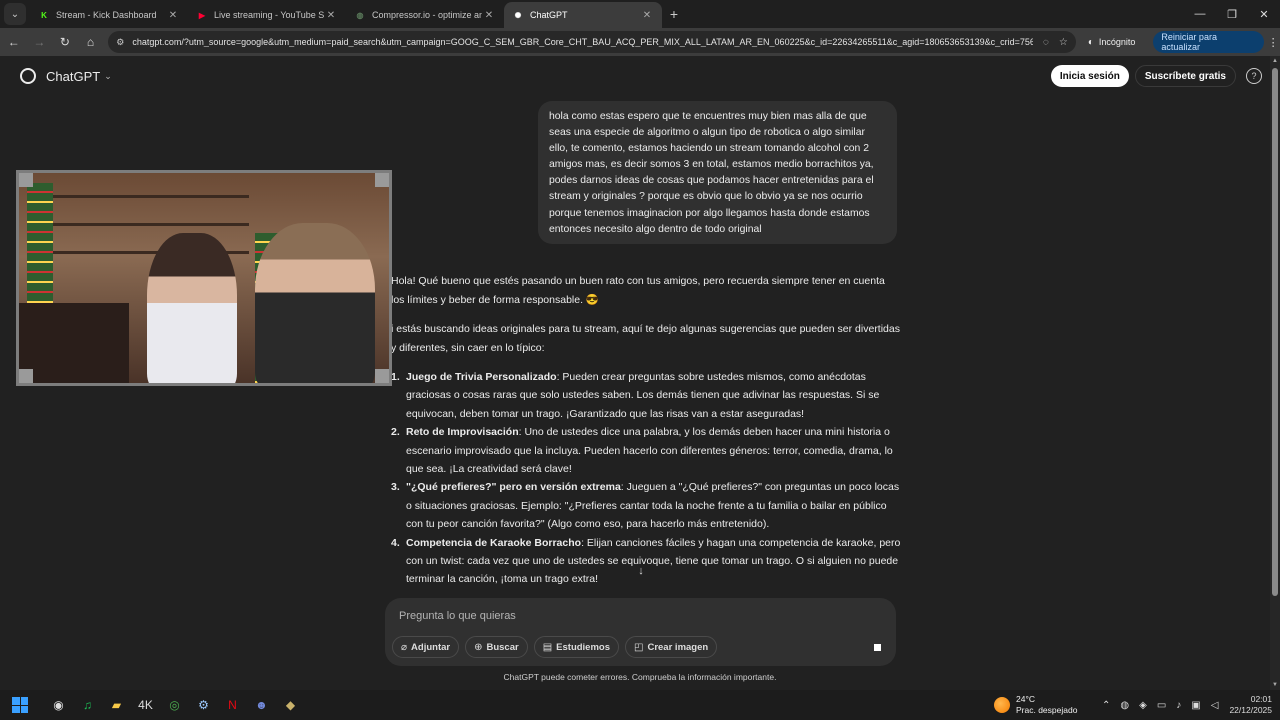 The height and width of the screenshot is (720, 1280). I want to click on back-button: ←, so click(14, 42).